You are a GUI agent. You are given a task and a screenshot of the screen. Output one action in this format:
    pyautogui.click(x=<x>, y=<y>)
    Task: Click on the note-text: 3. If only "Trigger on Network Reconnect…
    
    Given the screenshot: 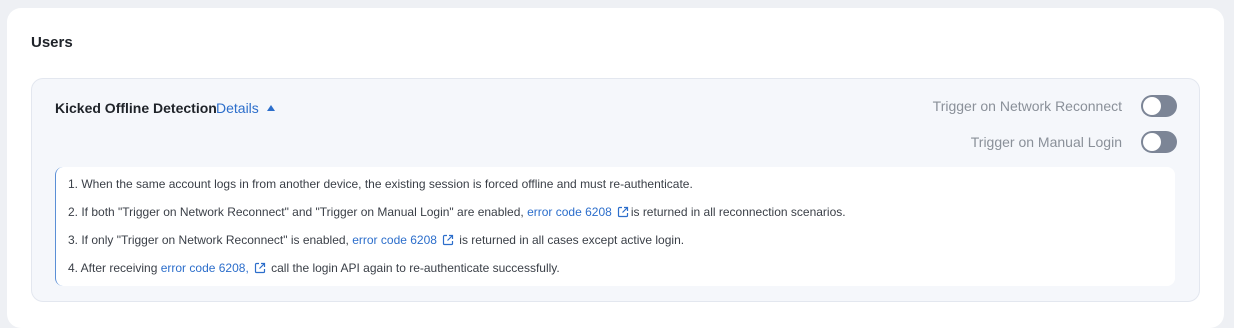 What is the action you would take?
    pyautogui.click(x=210, y=240)
    